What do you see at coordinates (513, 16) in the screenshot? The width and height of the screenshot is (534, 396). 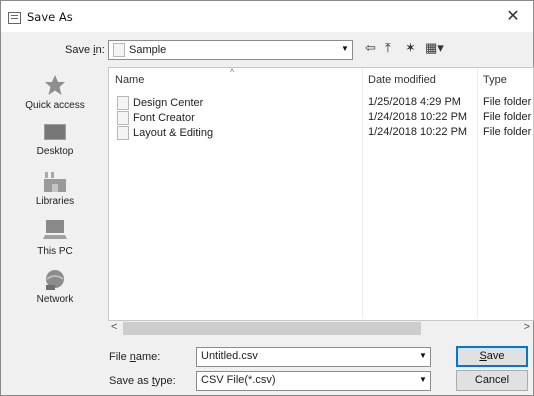 I see `close-button: ✕` at bounding box center [513, 16].